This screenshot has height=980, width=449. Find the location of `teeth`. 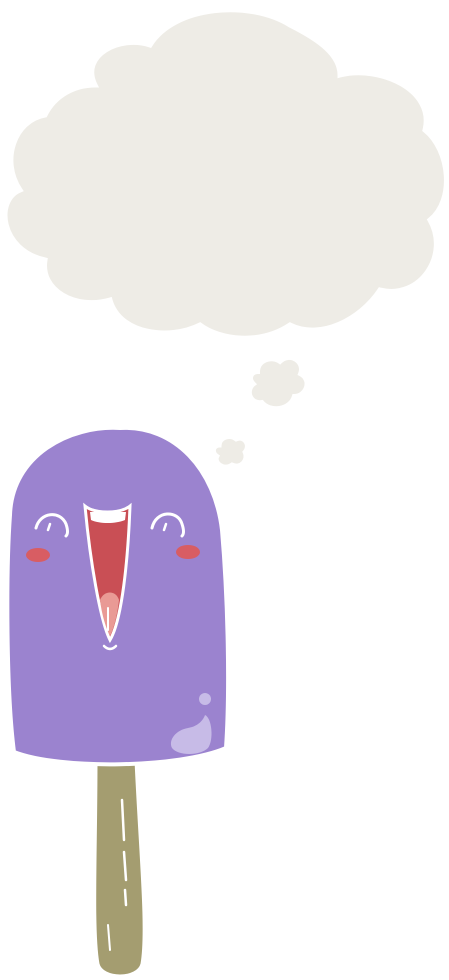

teeth is located at coordinates (108, 517).